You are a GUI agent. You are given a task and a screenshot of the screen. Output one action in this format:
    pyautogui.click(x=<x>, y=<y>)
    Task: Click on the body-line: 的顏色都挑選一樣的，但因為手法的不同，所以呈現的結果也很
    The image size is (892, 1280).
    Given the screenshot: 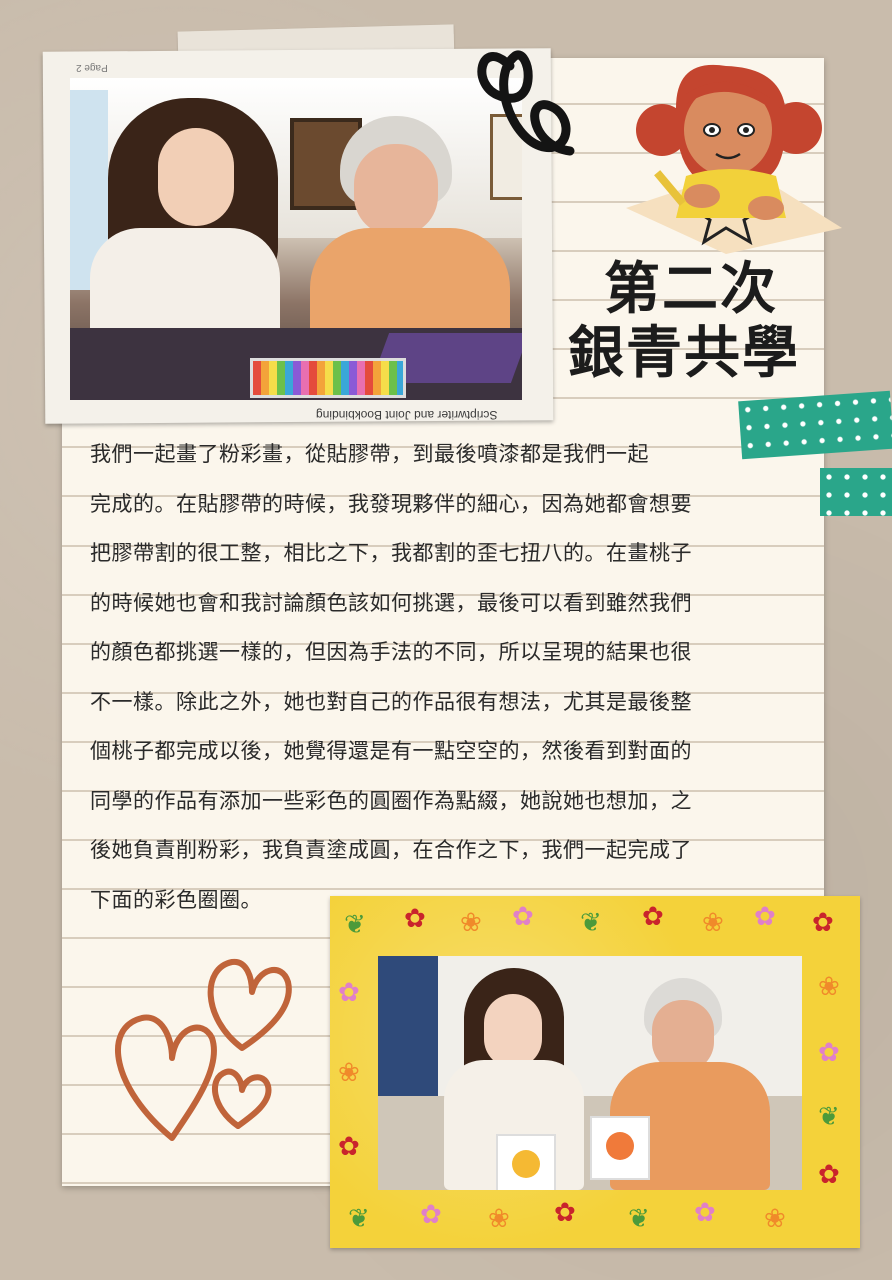 What is the action you would take?
    pyautogui.click(x=391, y=652)
    